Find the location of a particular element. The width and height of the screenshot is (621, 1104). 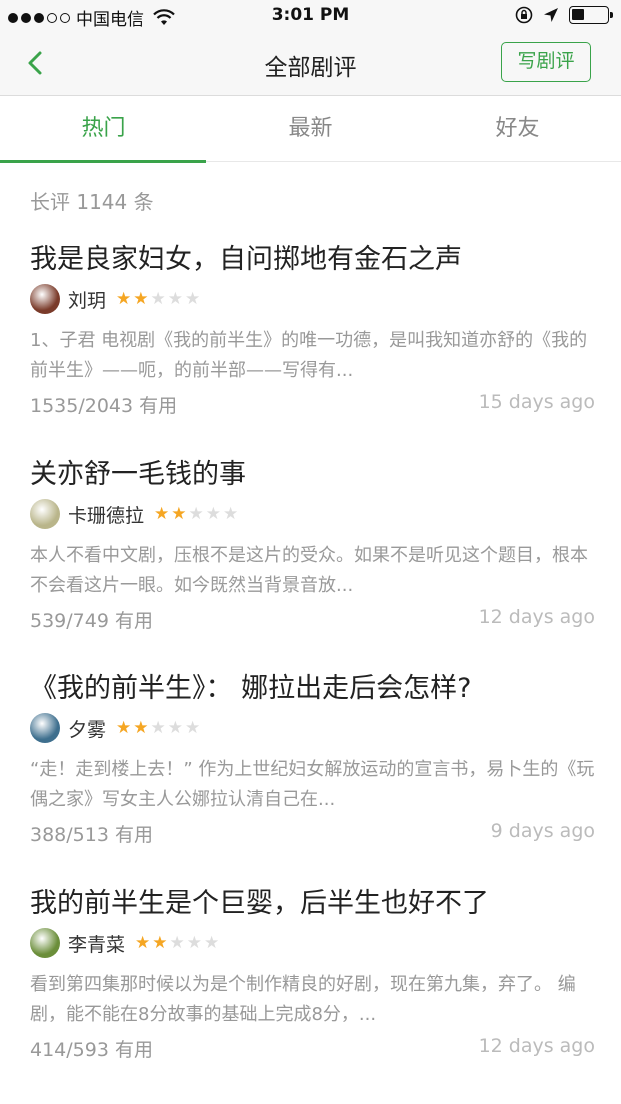

write-review-button: 写剧评 is located at coordinates (546, 62).